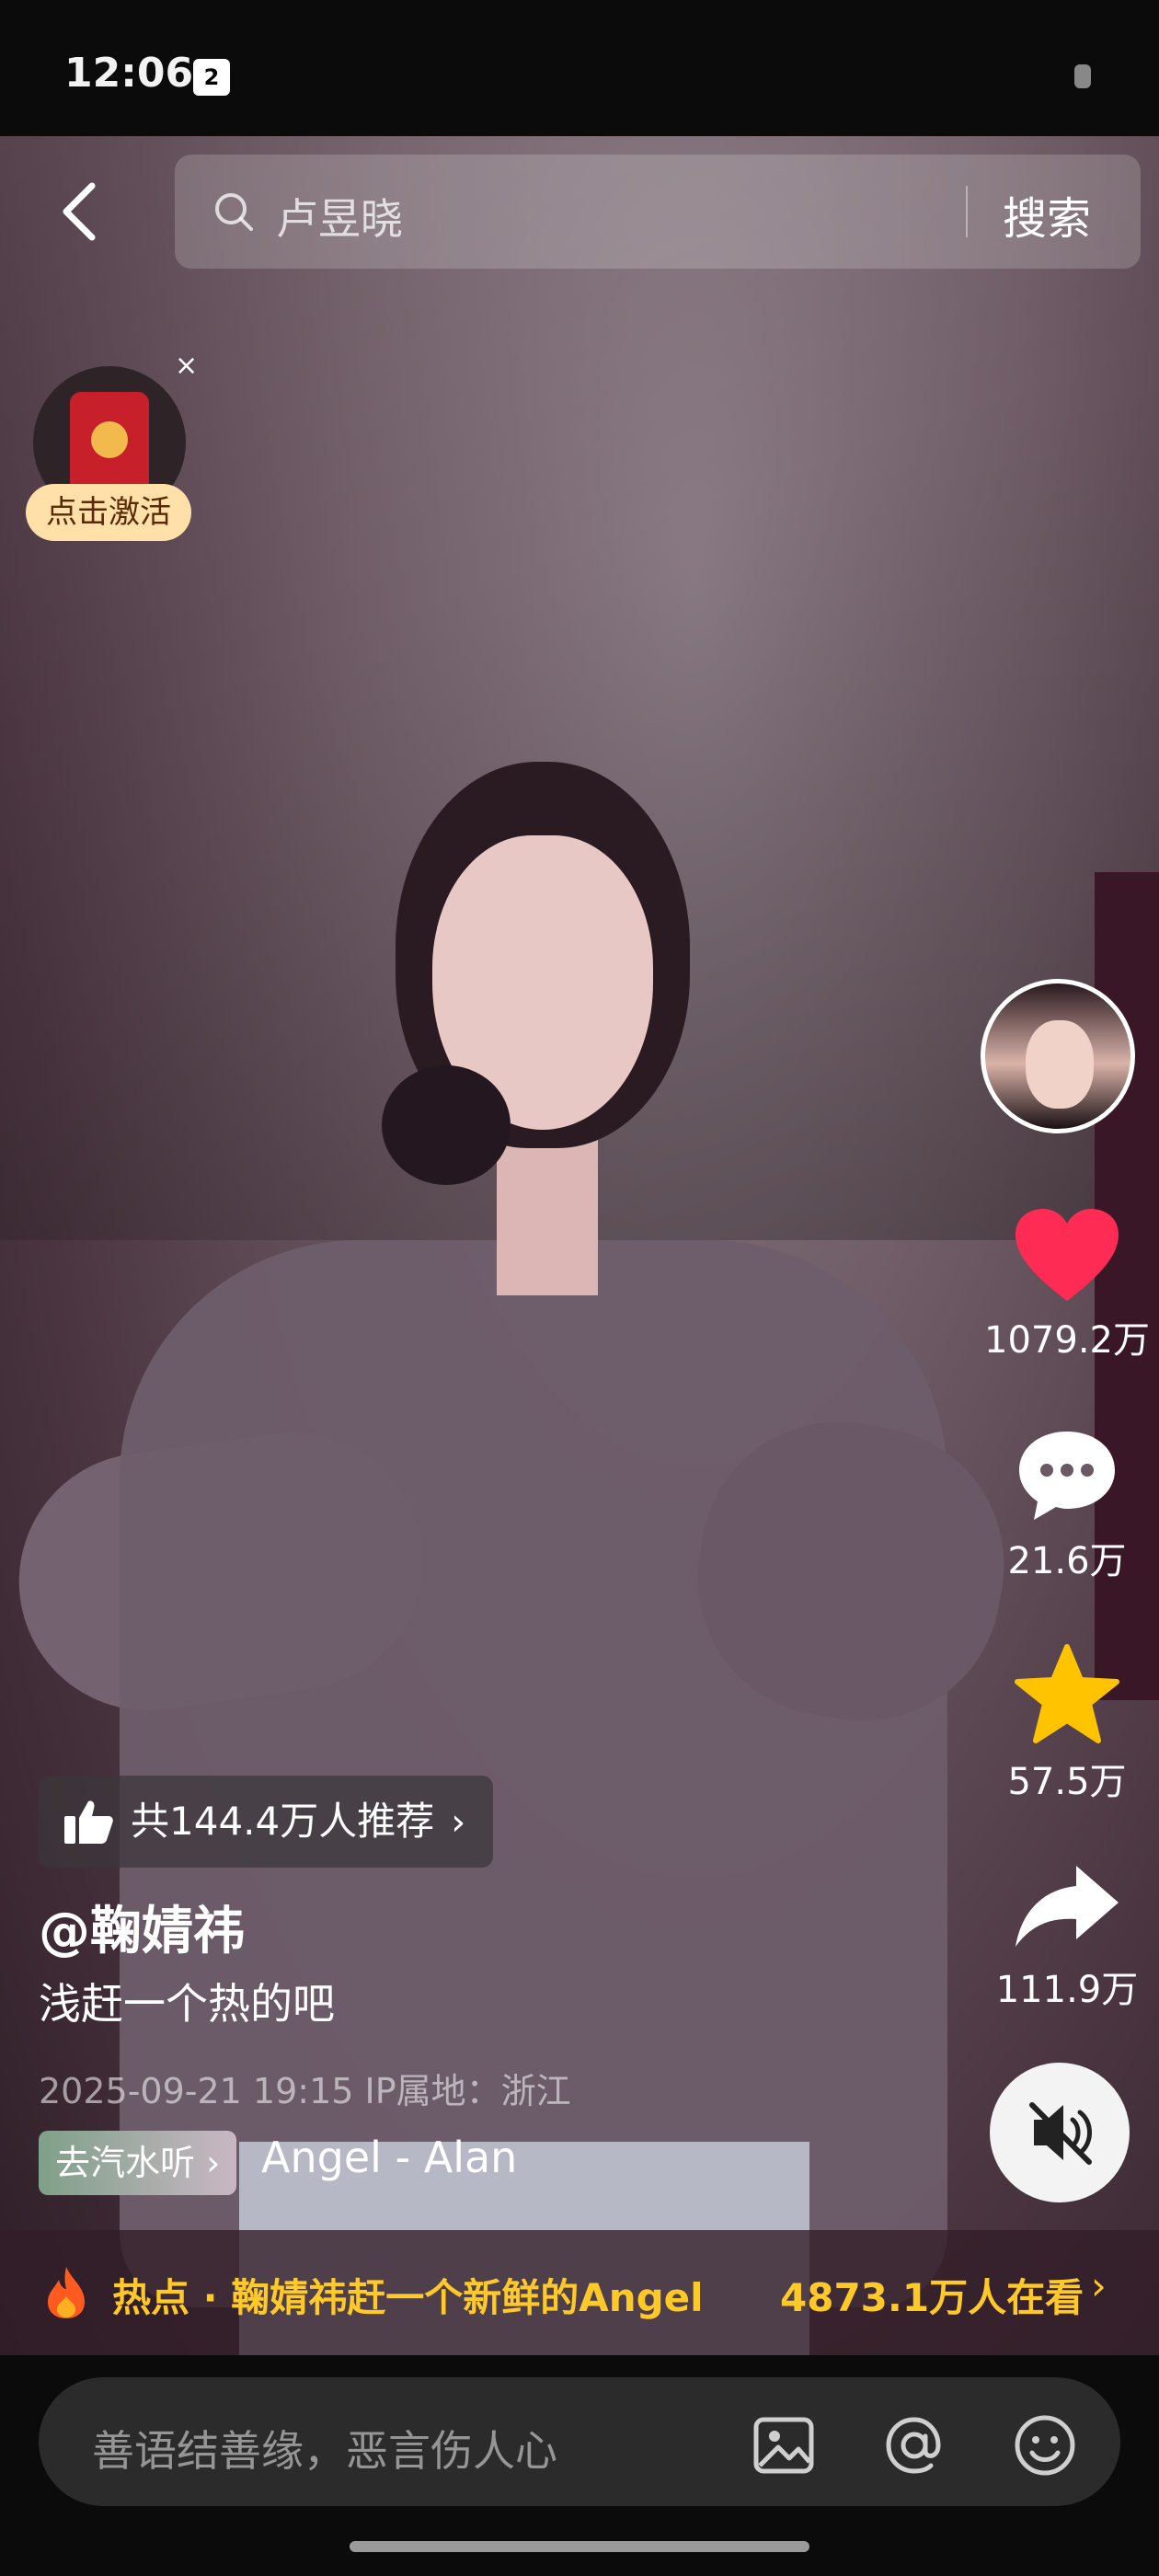 This screenshot has width=1159, height=2576. What do you see at coordinates (108, 512) in the screenshot?
I see `red-packet-label: 点击激活` at bounding box center [108, 512].